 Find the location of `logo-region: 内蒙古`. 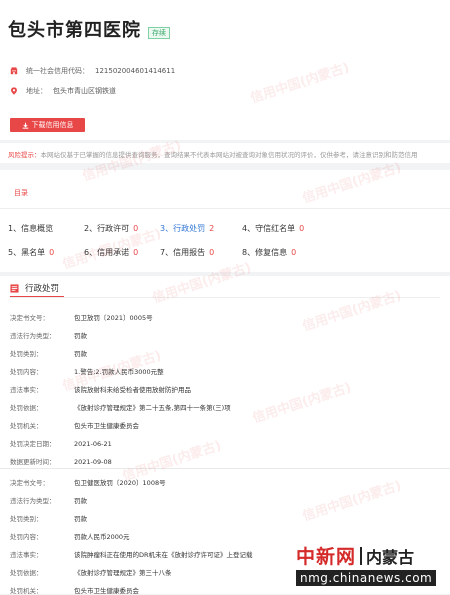

logo-region: 内蒙古 is located at coordinates (390, 557).